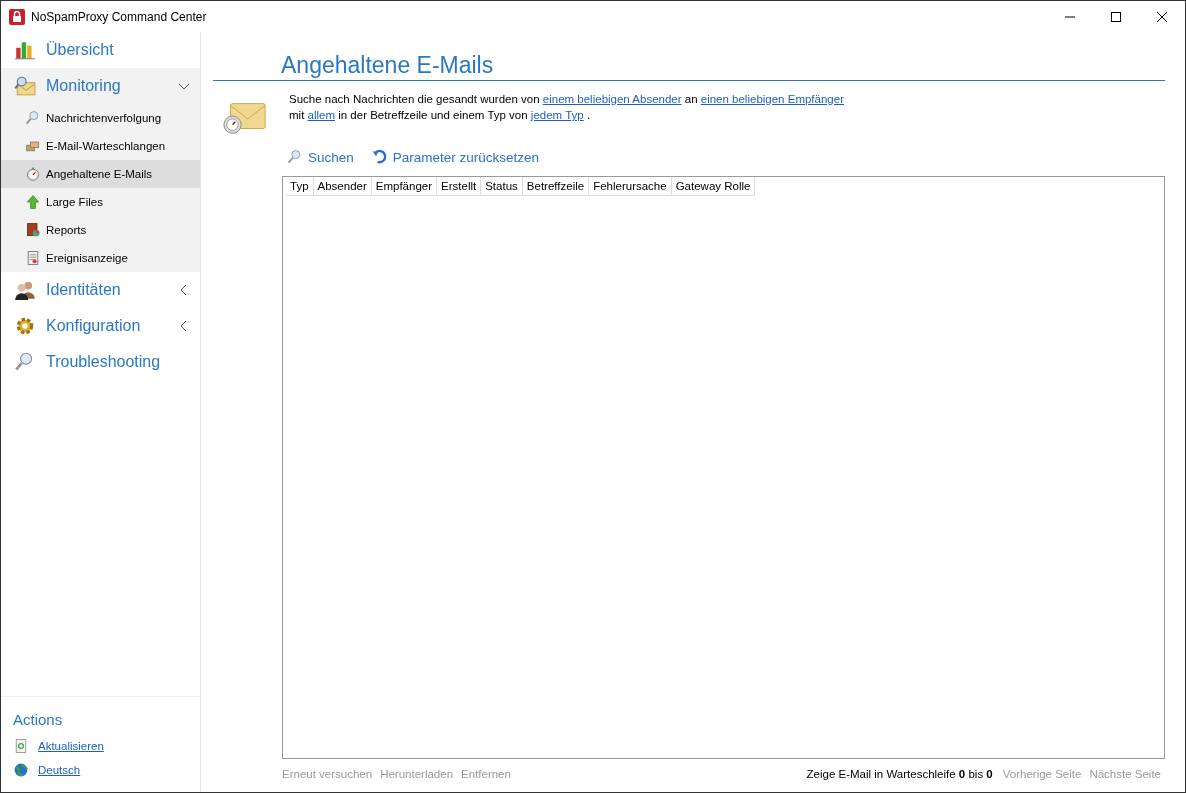 The width and height of the screenshot is (1186, 793). I want to click on toolbar-button: Parameter zurücksetzen, so click(455, 157).